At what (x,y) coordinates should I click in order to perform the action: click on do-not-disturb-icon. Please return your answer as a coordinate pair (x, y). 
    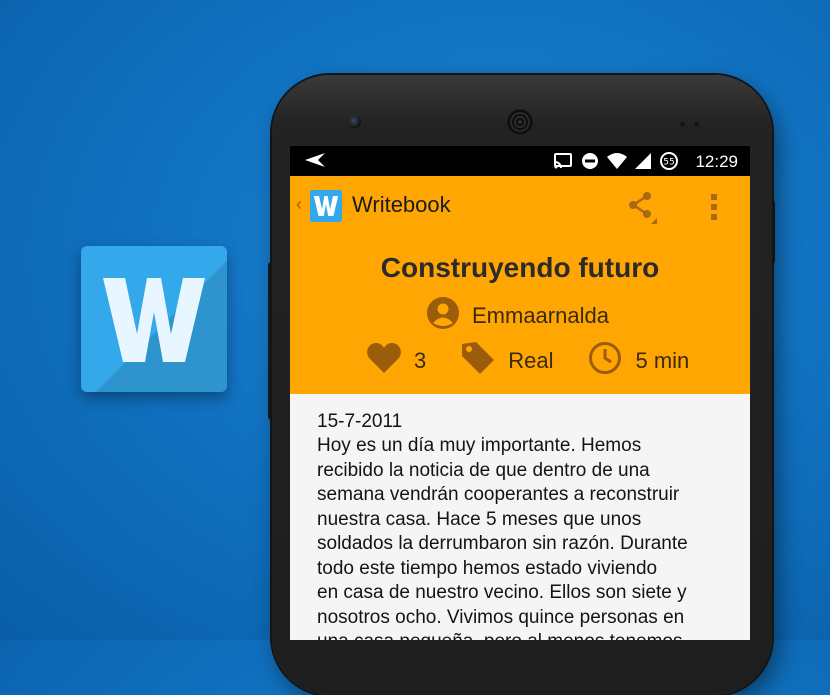
    Looking at the image, I should click on (590, 163).